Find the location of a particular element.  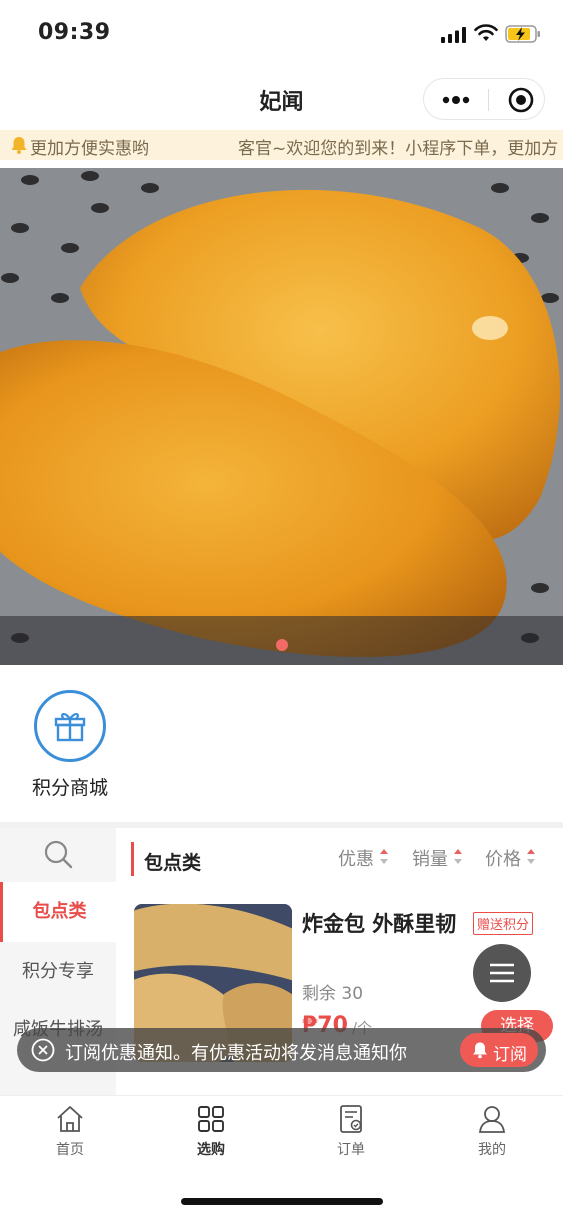

tab-home: 首页 is located at coordinates (70, 1131).